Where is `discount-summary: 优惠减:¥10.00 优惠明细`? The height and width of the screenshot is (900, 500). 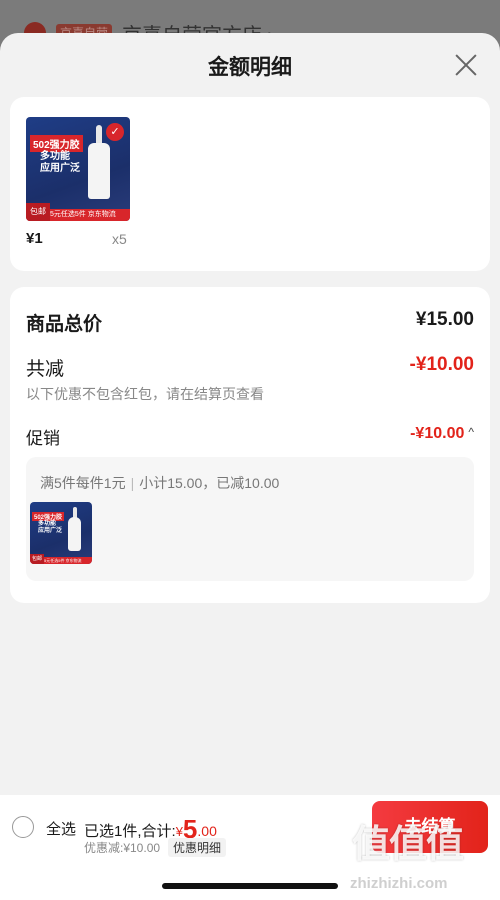 discount-summary: 优惠减:¥10.00 优惠明细 is located at coordinates (155, 847).